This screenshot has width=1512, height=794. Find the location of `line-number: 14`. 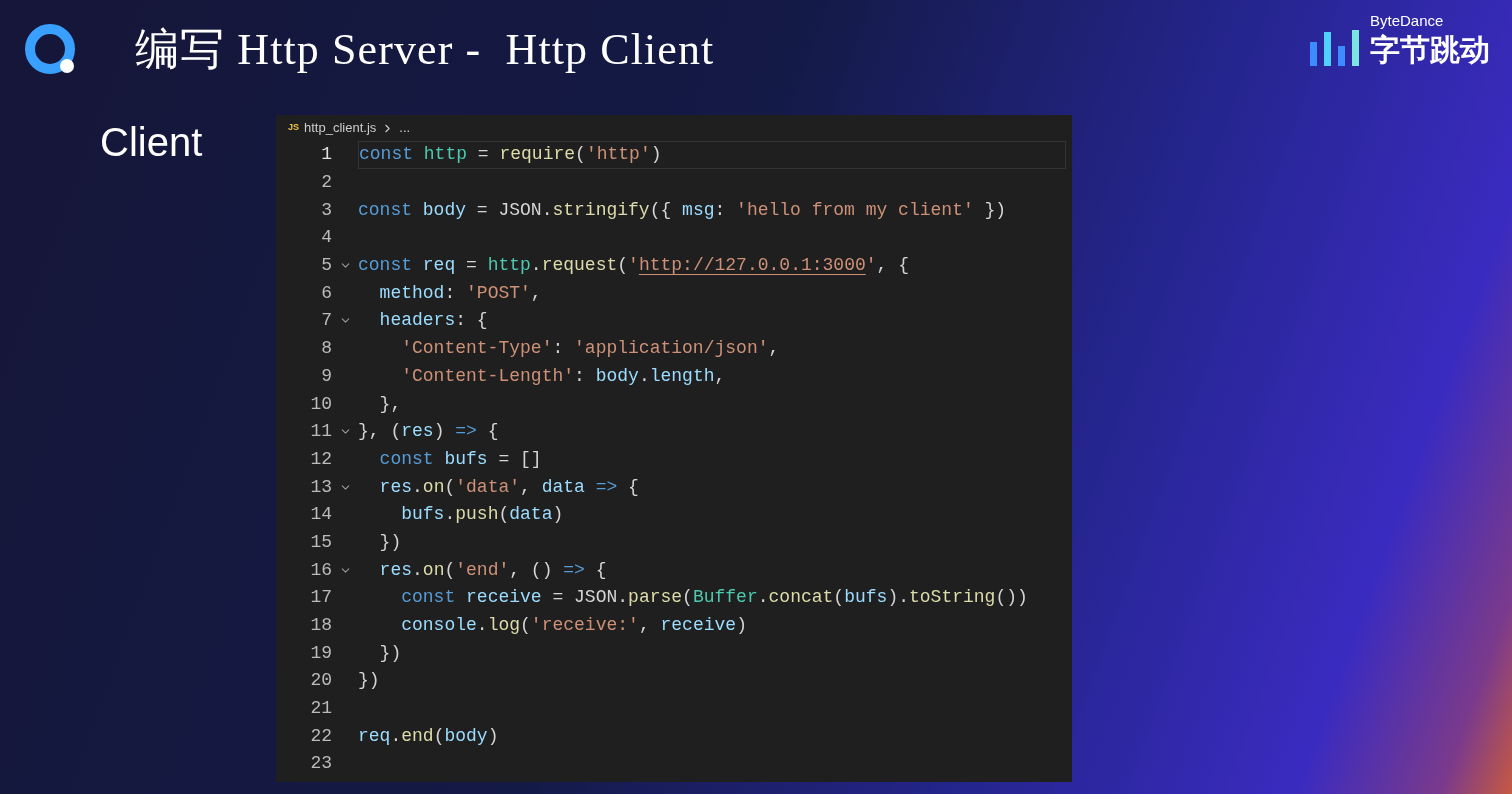

line-number: 14 is located at coordinates (320, 515).